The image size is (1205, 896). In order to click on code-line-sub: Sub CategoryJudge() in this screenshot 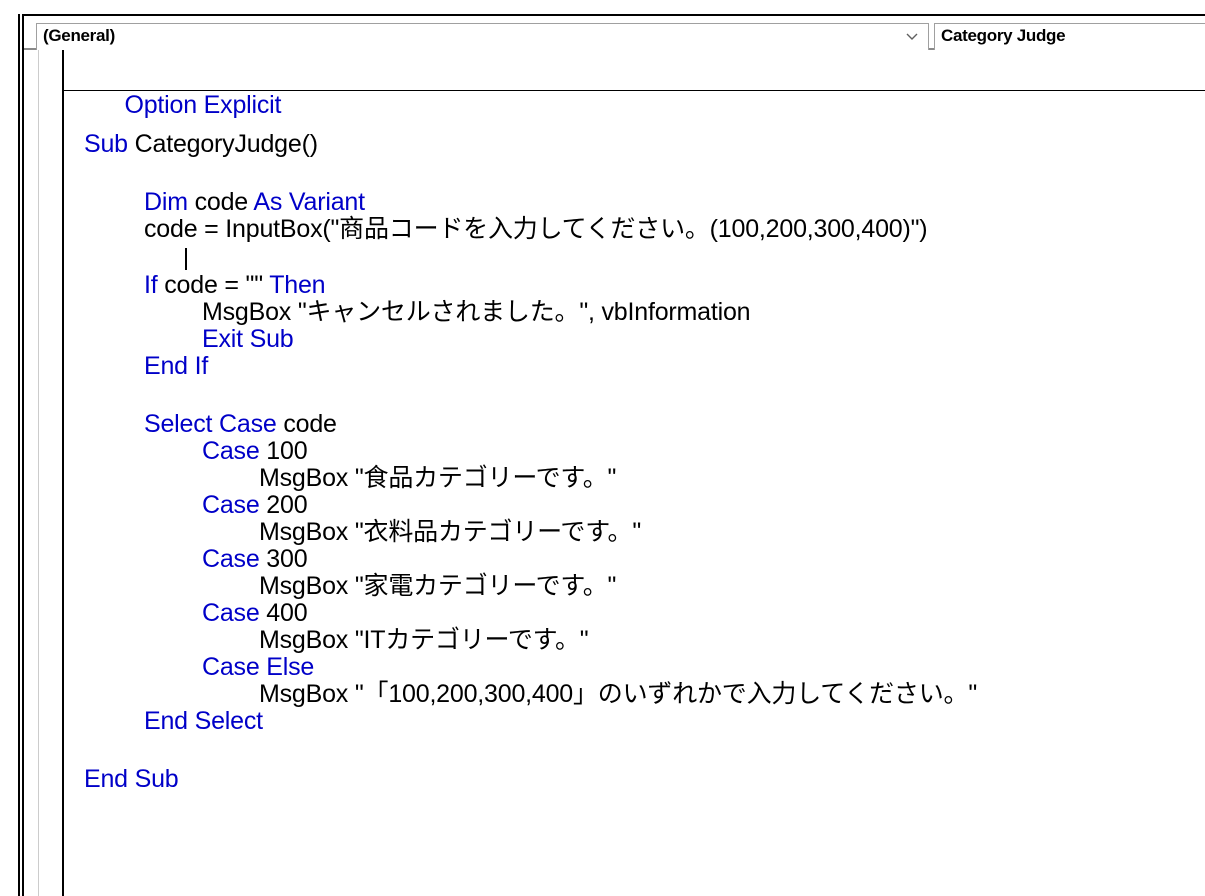, I will do `click(201, 144)`.